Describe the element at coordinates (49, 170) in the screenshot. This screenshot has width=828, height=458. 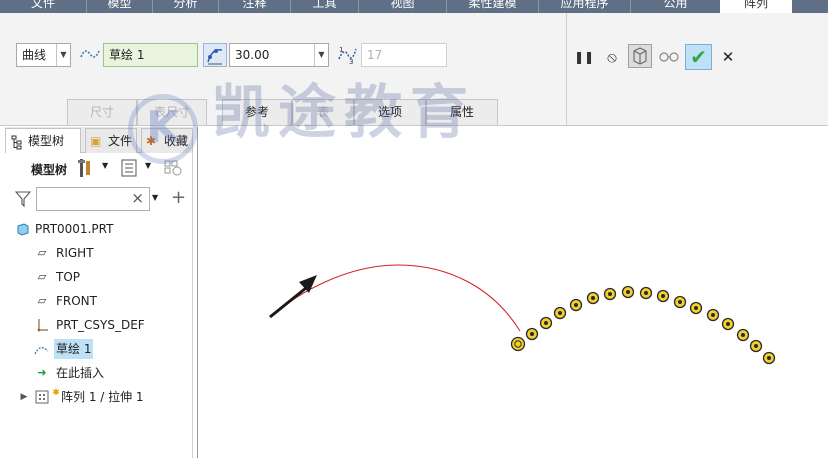
I see `tree-toolbar-label: 模型树` at that location.